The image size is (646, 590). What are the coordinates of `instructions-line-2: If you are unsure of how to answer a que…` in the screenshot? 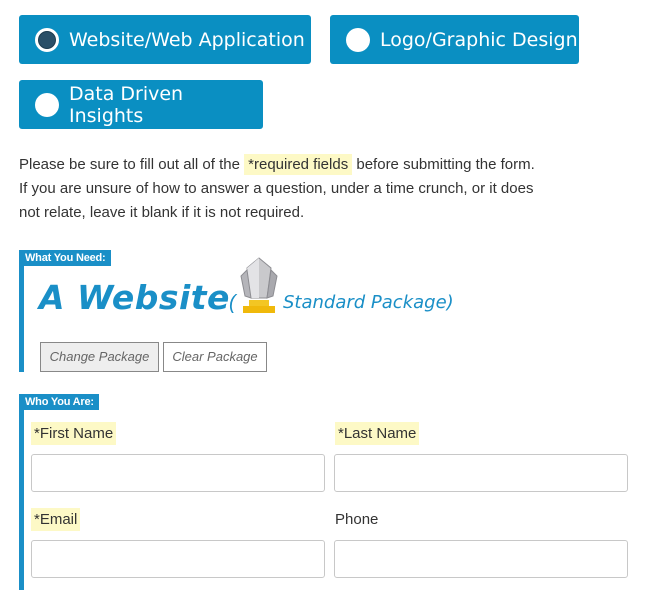 It's located at (276, 188).